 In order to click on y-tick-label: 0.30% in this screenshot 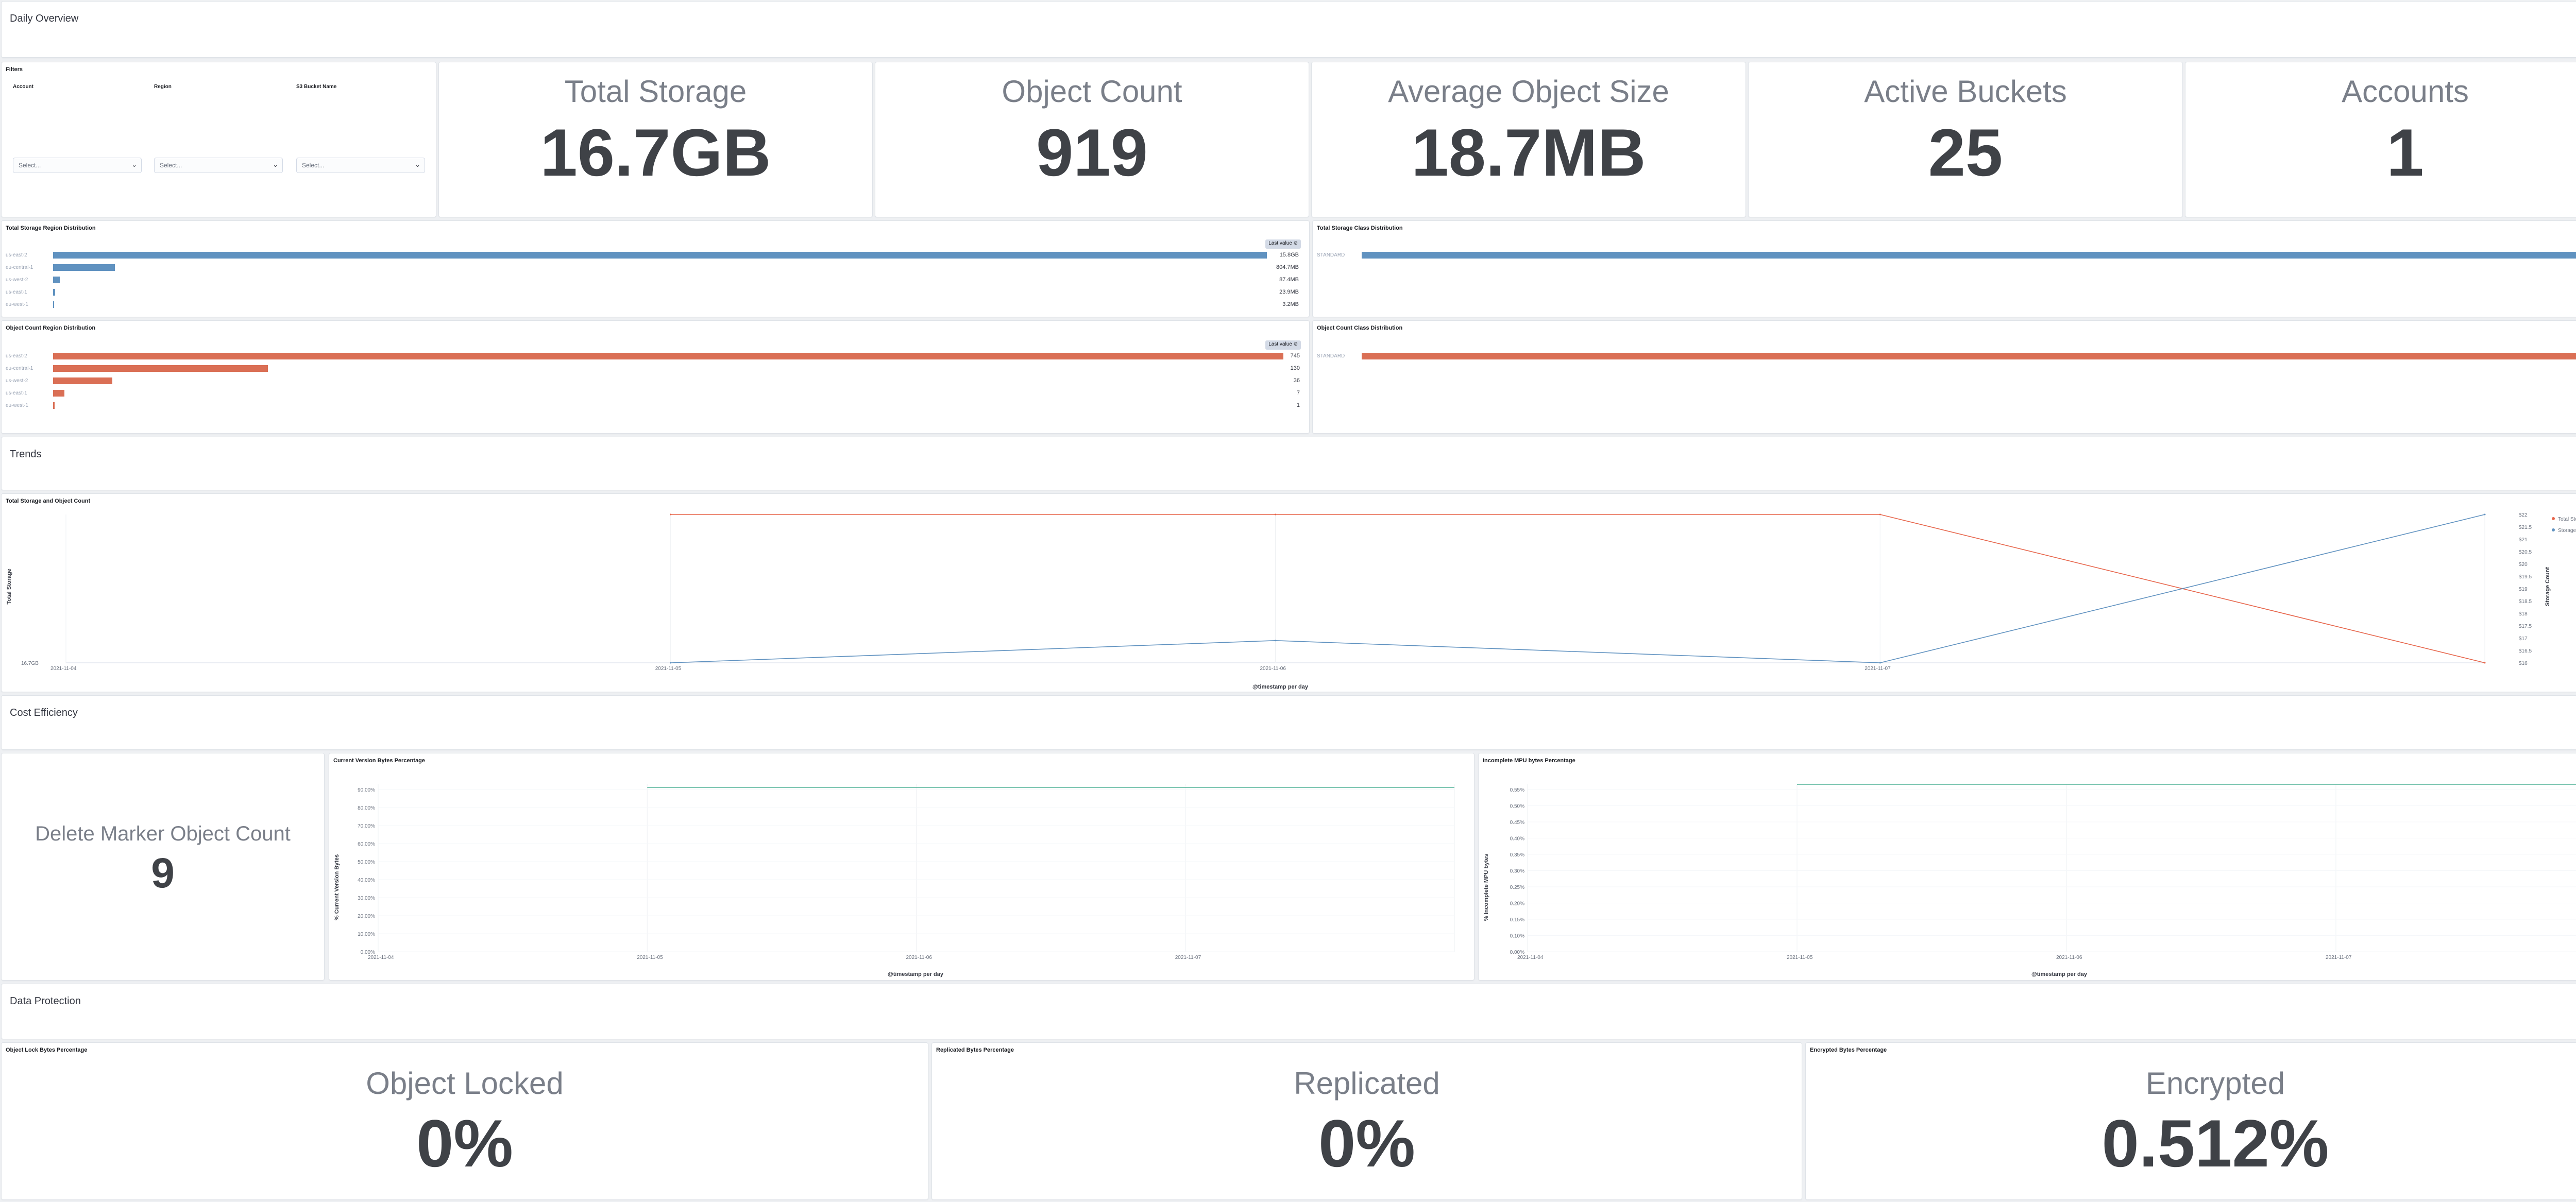, I will do `click(1517, 872)`.